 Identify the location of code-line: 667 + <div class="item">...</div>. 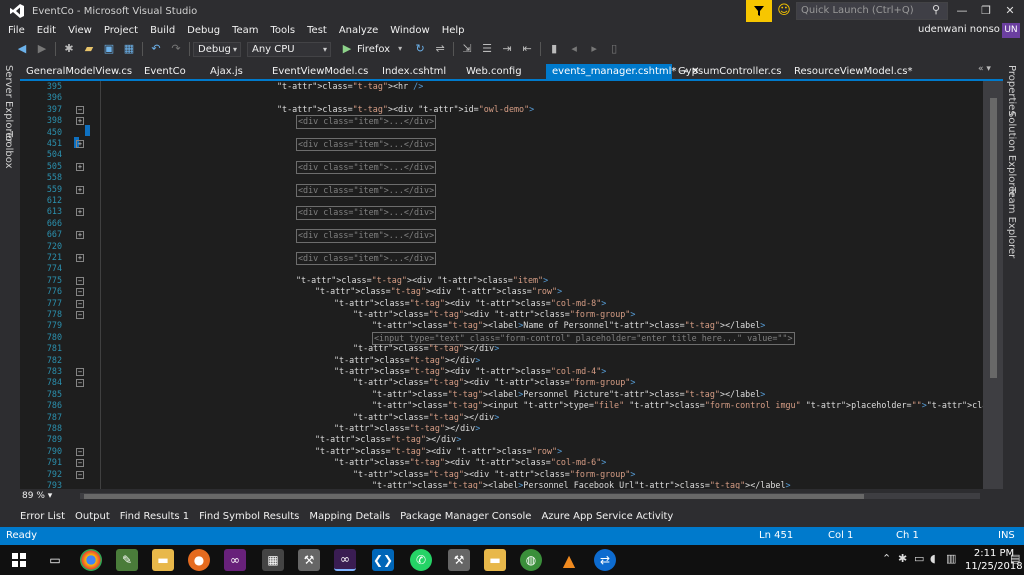
(501, 236).